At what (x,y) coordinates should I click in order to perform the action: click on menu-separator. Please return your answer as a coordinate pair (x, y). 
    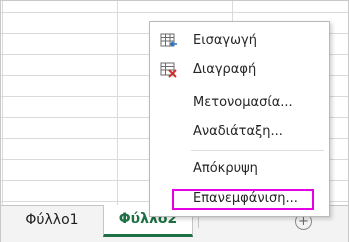
    Looking at the image, I should click on (257, 150).